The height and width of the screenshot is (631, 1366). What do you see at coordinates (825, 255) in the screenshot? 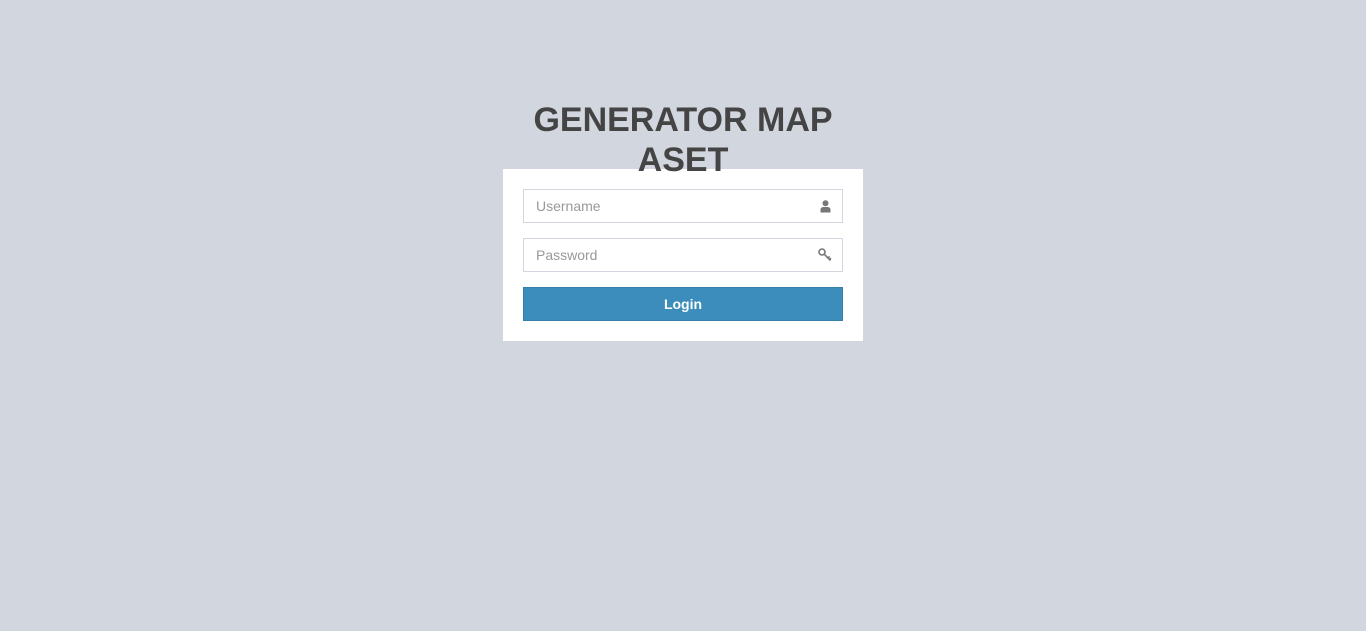
I see `key-icon` at bounding box center [825, 255].